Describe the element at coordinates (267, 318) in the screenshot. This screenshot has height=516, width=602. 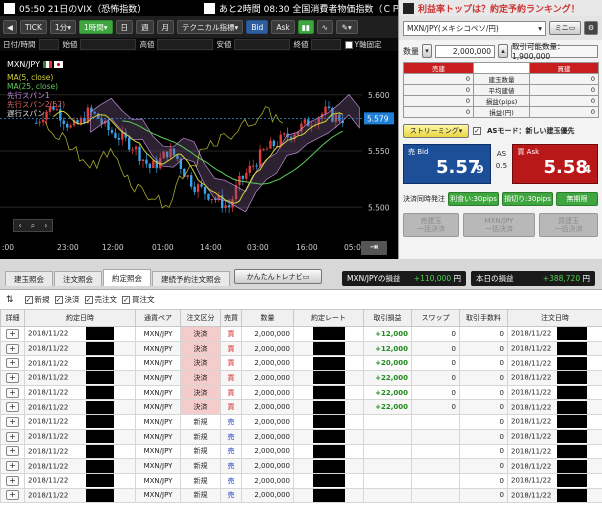
I see `column-header-qty: 数量` at that location.